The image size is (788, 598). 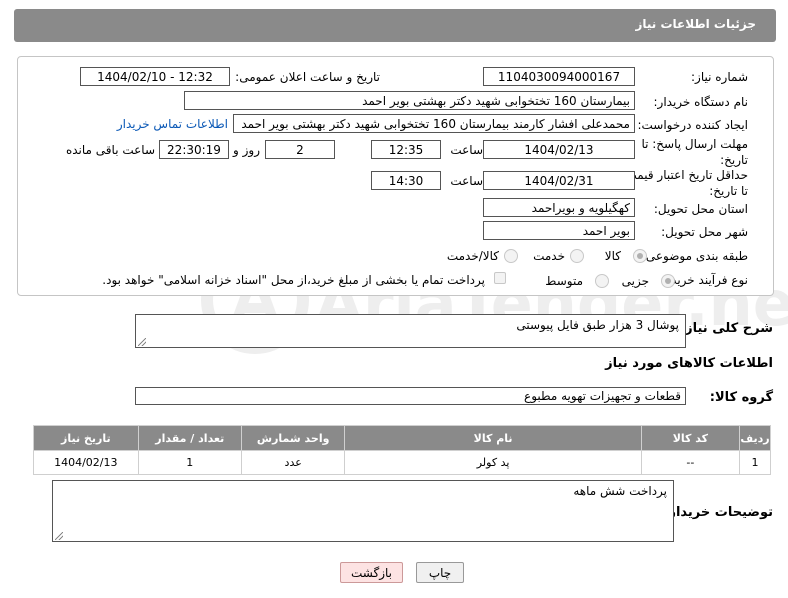 I want to click on price-validity-label: حداقل تاریخ اعتبار قیمت: تا تاریخ:, so click(x=684, y=183).